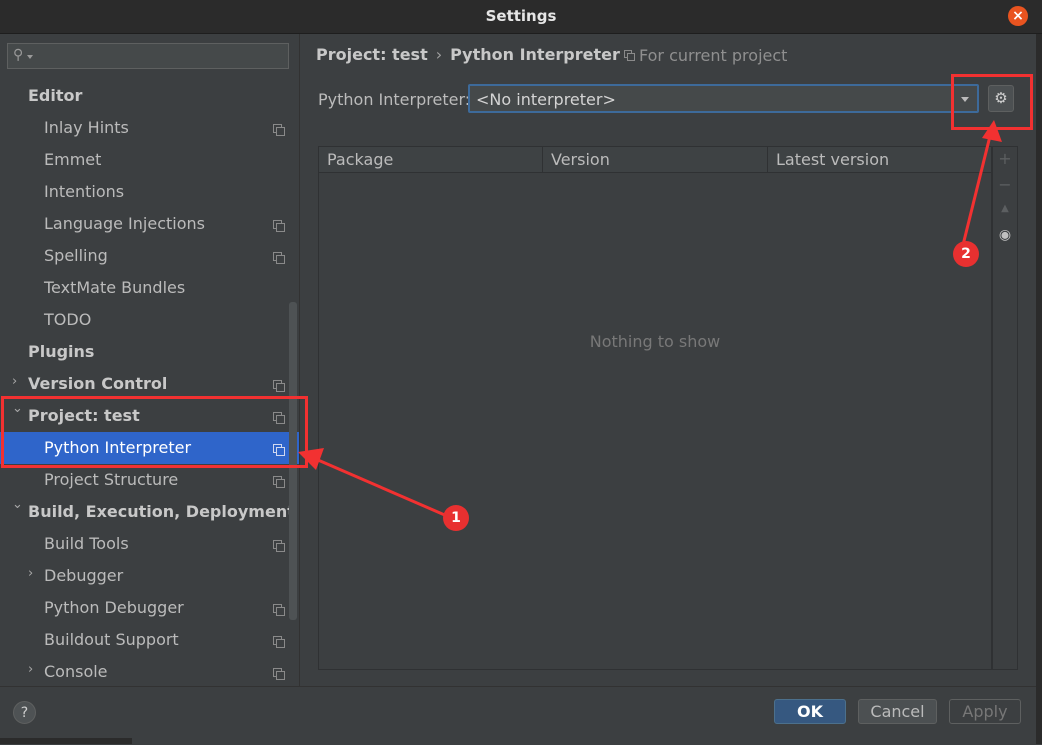 The image size is (1042, 745). What do you see at coordinates (66, 741) in the screenshot?
I see `window-corner` at bounding box center [66, 741].